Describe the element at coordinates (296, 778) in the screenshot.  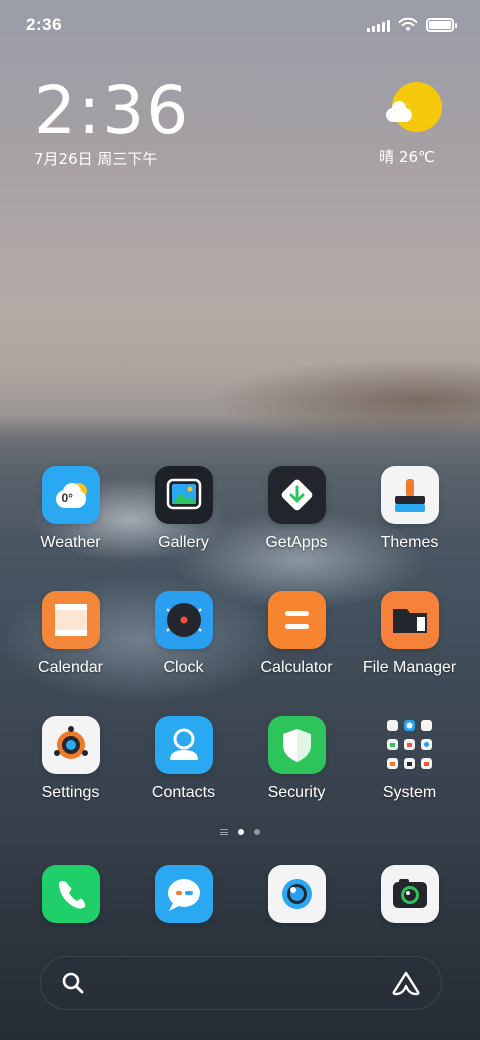
I see `app-security: Security` at that location.